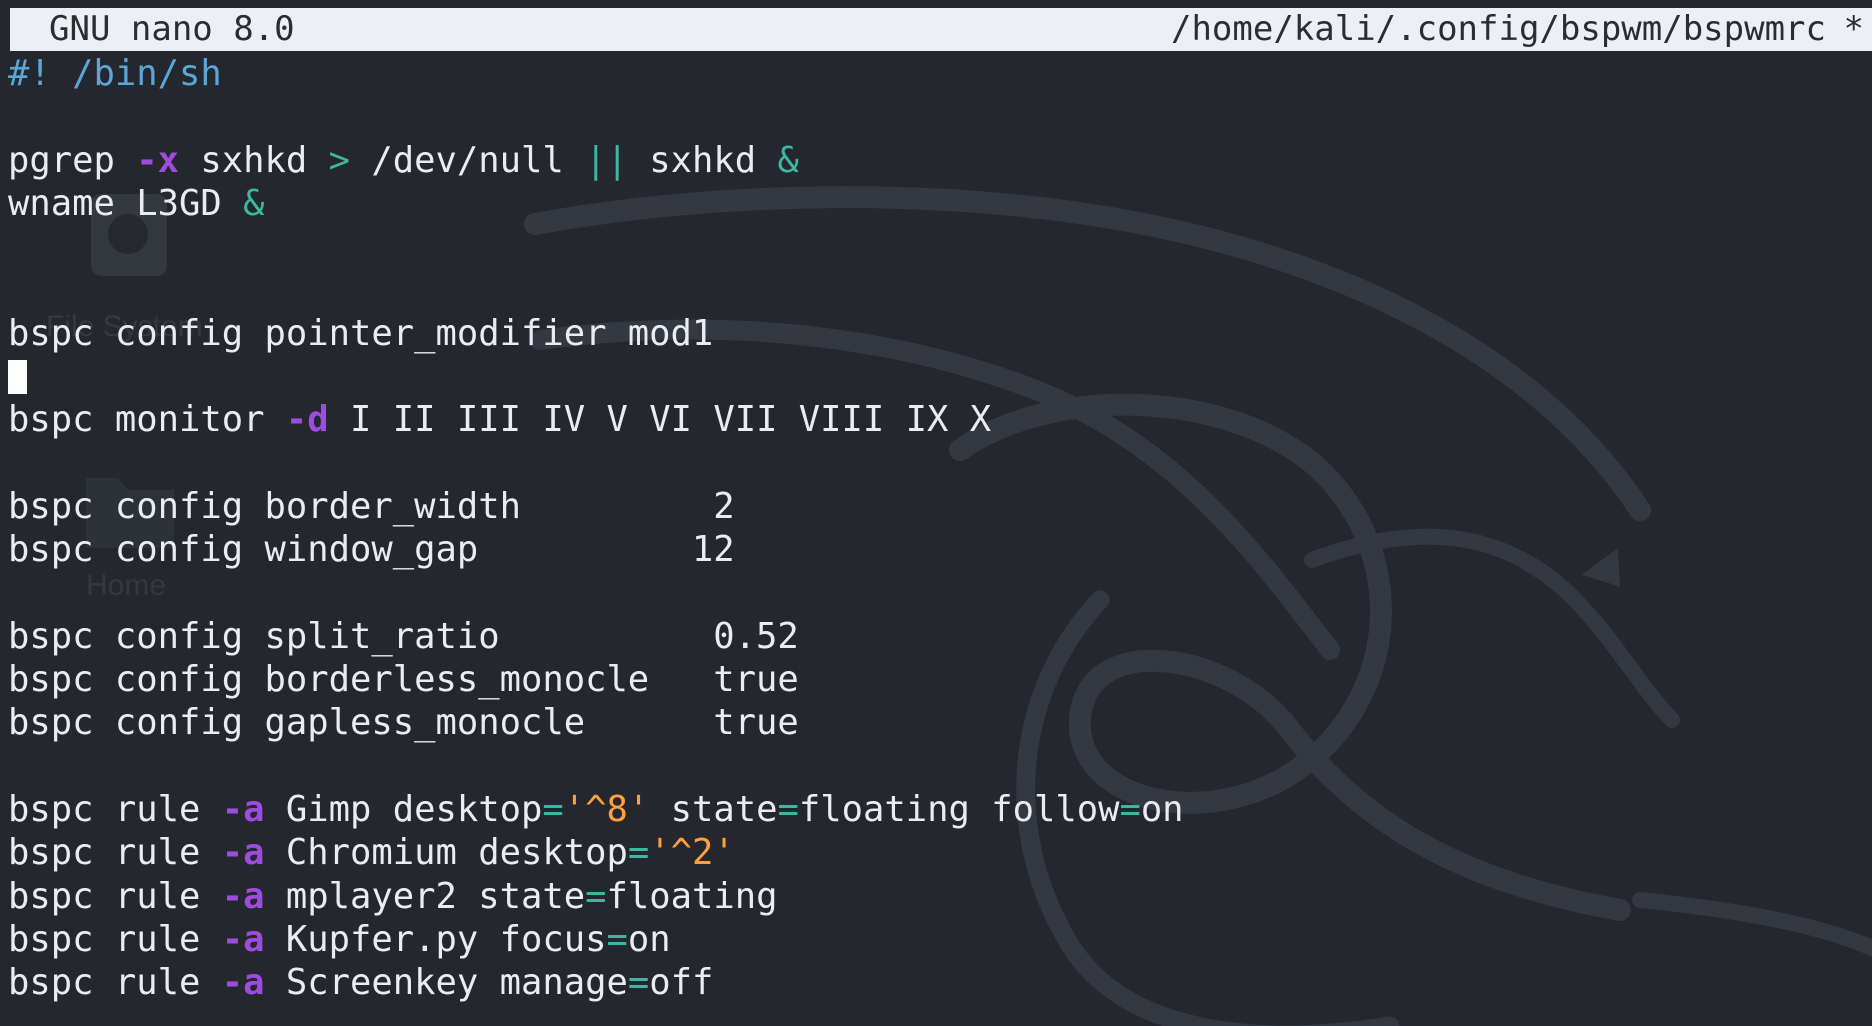  I want to click on code-token: pgrep, so click(72, 160).